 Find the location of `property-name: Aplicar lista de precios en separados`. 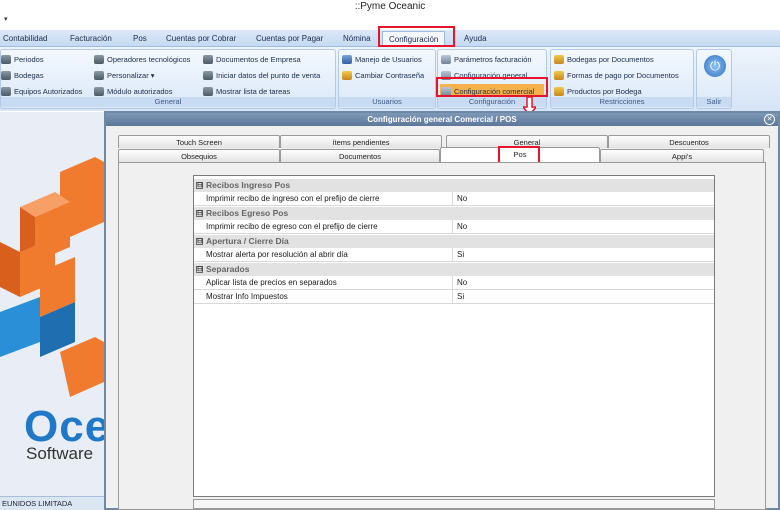

property-name: Aplicar lista de precios en separados is located at coordinates (329, 283).